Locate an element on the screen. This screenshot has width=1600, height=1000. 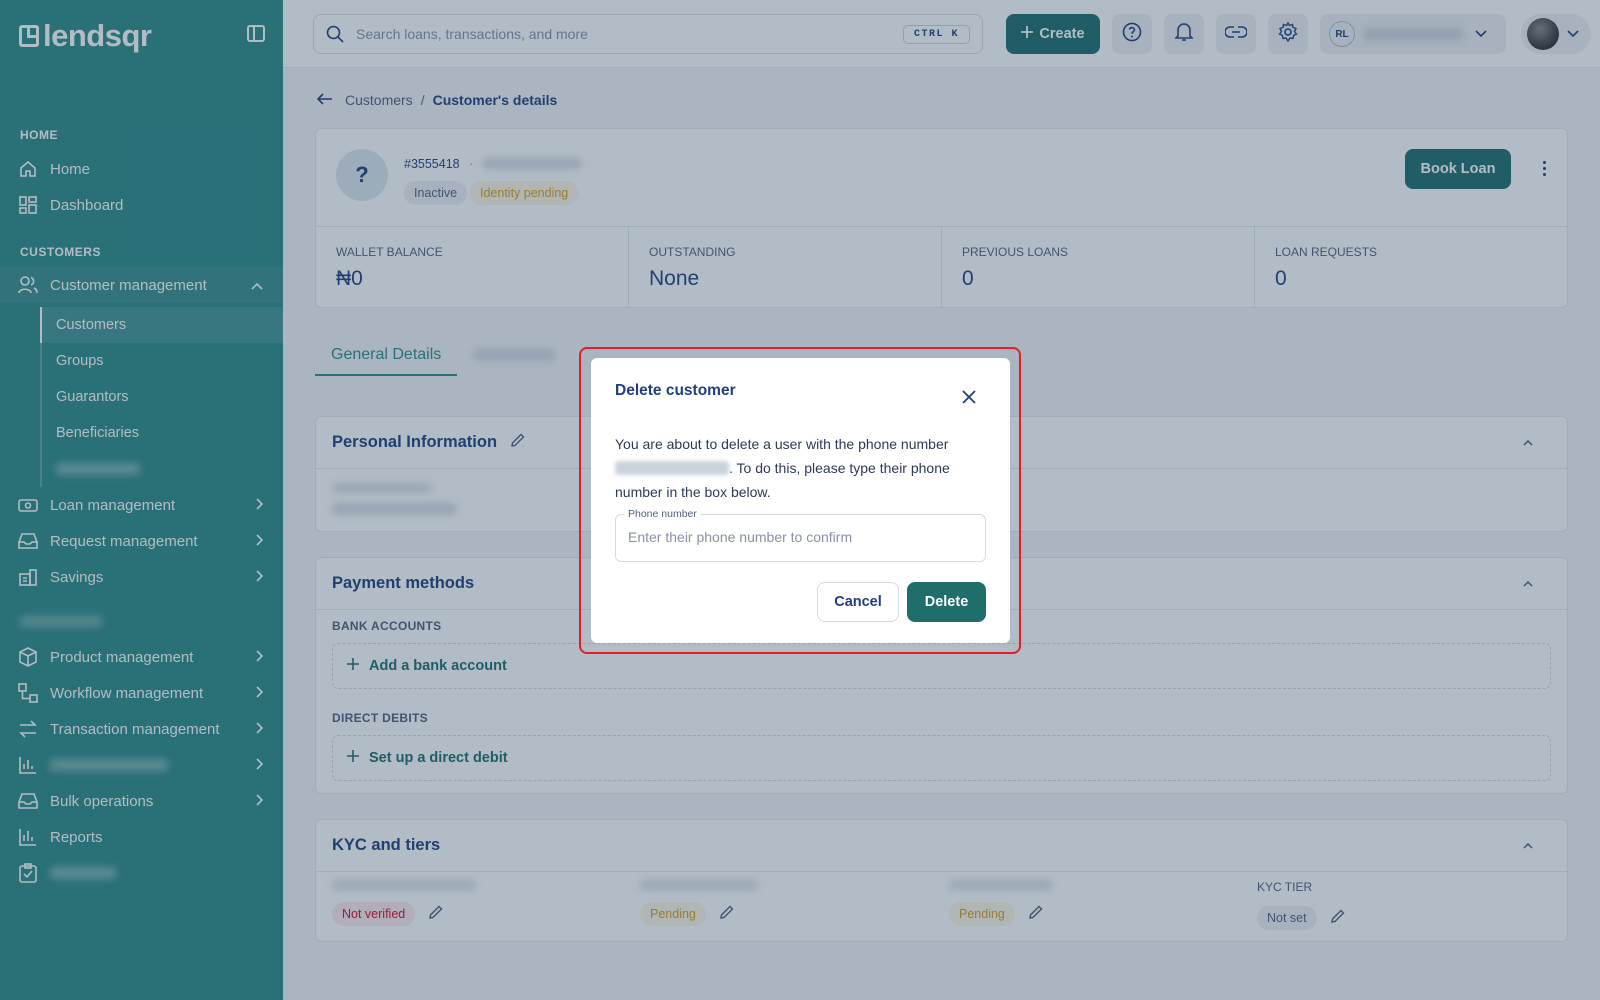
phone-number-field: Phone number is located at coordinates (800, 535).